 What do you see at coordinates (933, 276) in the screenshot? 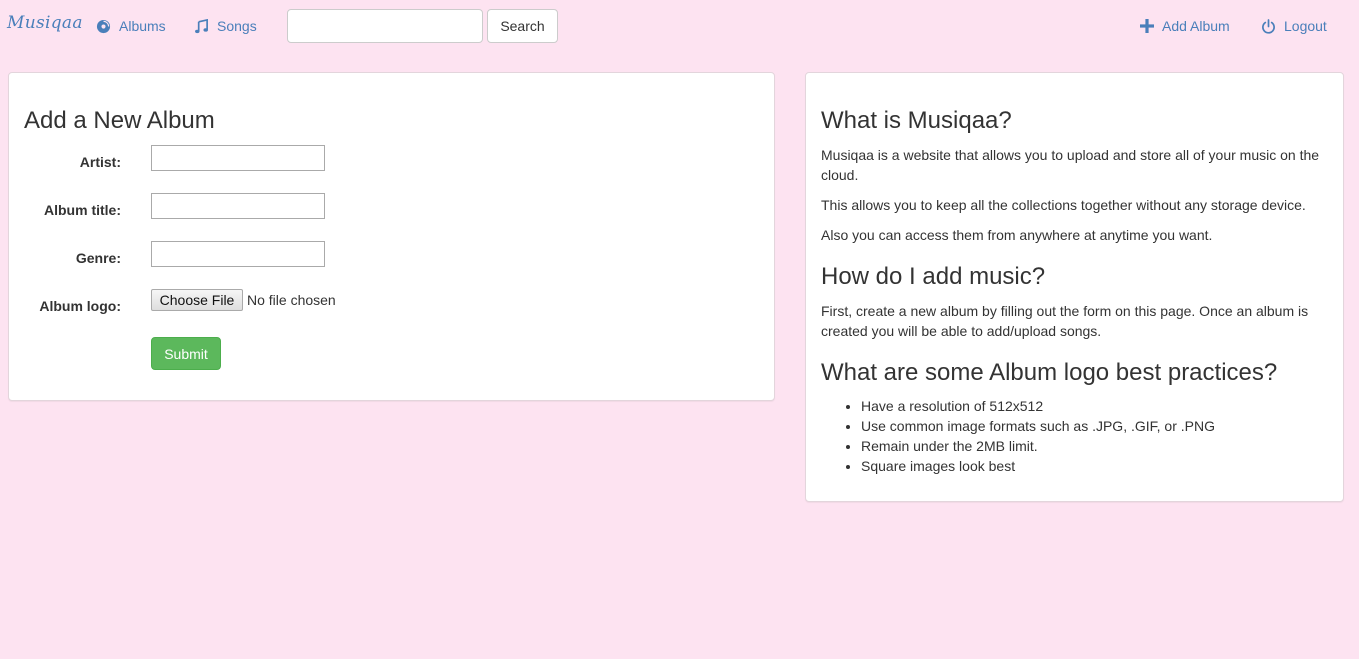
I see `how-add-heading: How do I add music?` at bounding box center [933, 276].